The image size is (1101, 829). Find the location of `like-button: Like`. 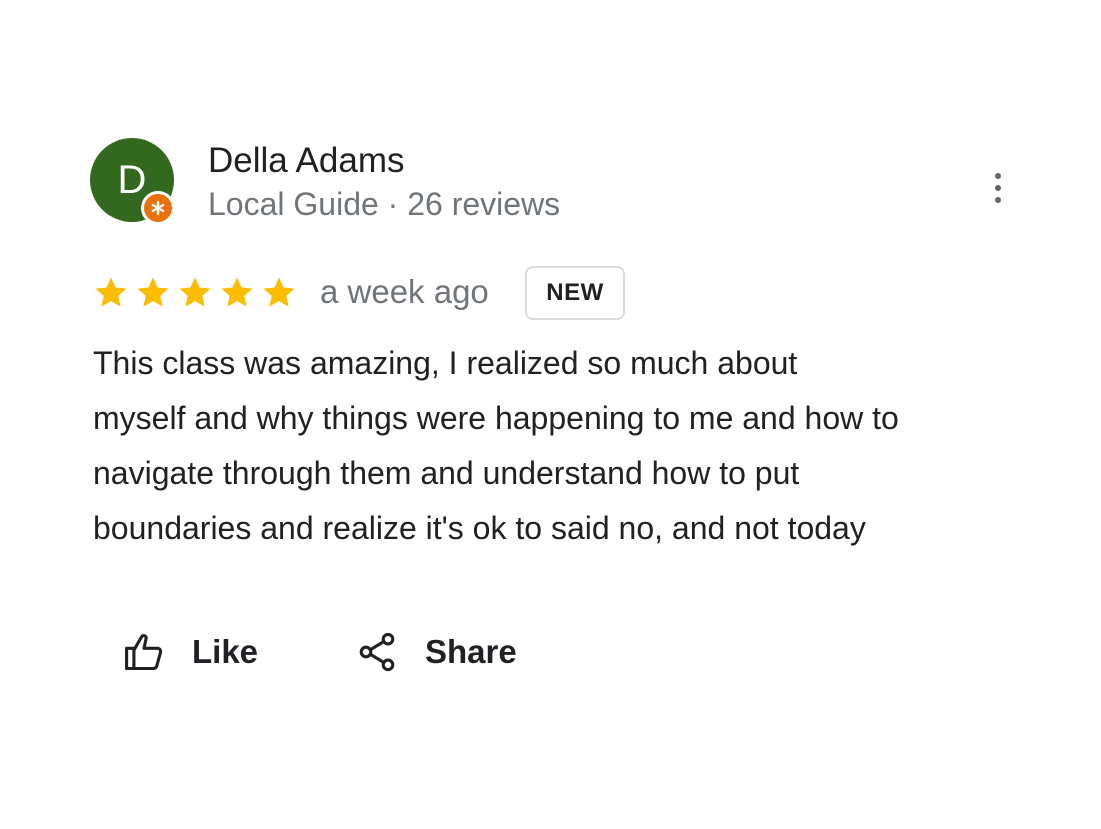

like-button: Like is located at coordinates (190, 652).